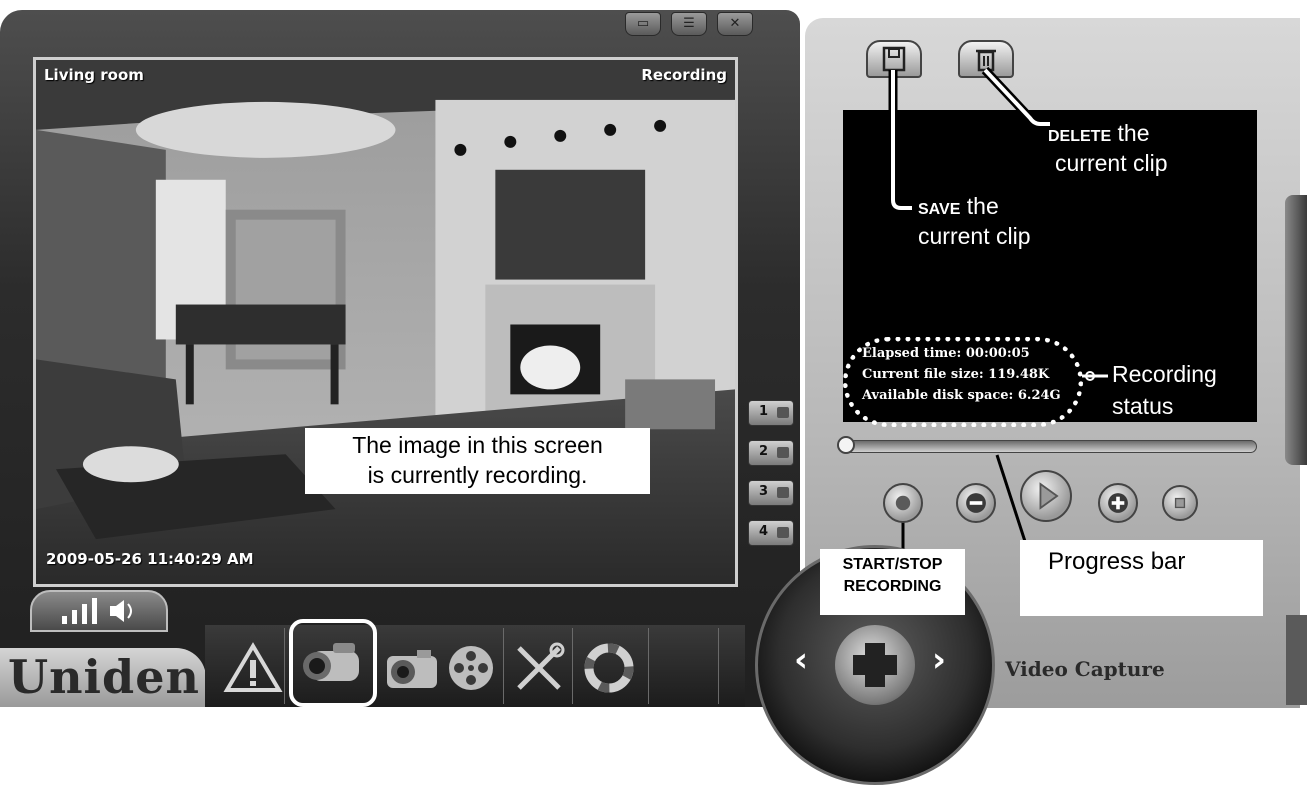 This screenshot has height=785, width=1307. Describe the element at coordinates (956, 374) in the screenshot. I see `current-file-size: Current file size: 119.48K` at that location.